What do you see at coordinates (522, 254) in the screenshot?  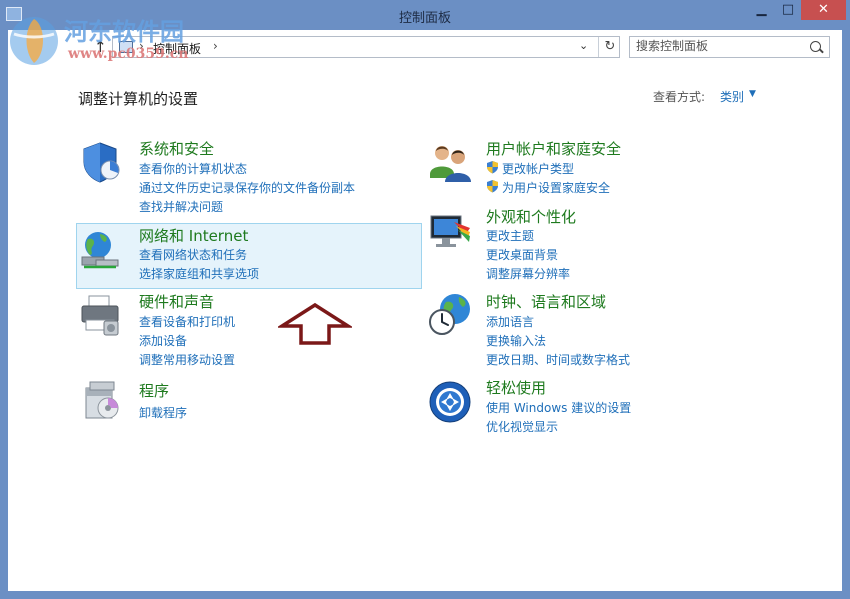 I see `link-change-desktop-background: 更改桌面背景` at bounding box center [522, 254].